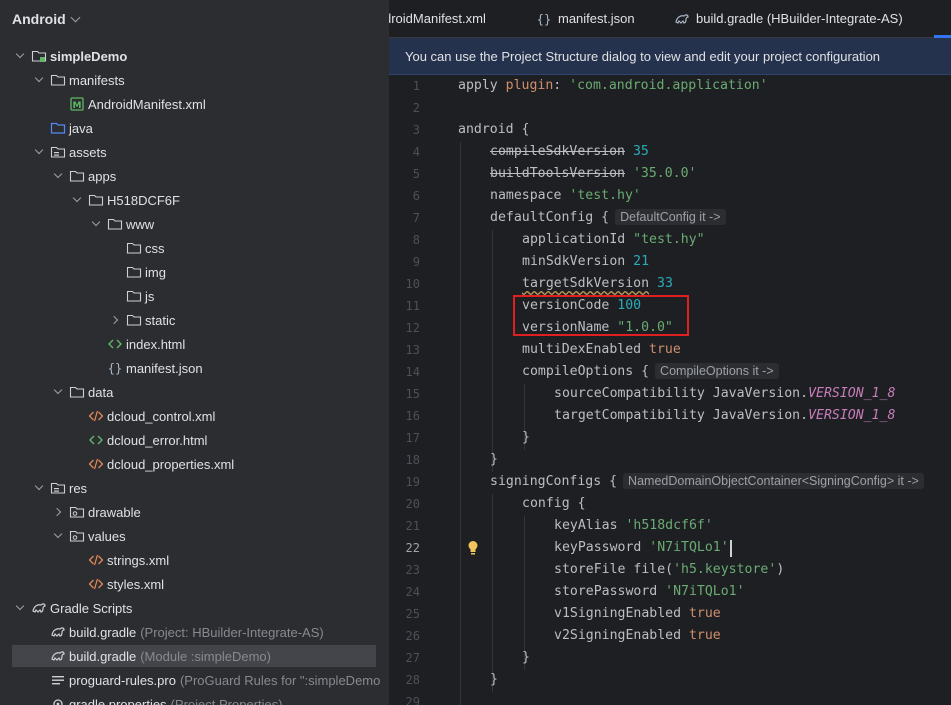 Image resolution: width=951 pixels, height=705 pixels. What do you see at coordinates (82, 584) in the screenshot?
I see `tree-item: styles.xml` at bounding box center [82, 584].